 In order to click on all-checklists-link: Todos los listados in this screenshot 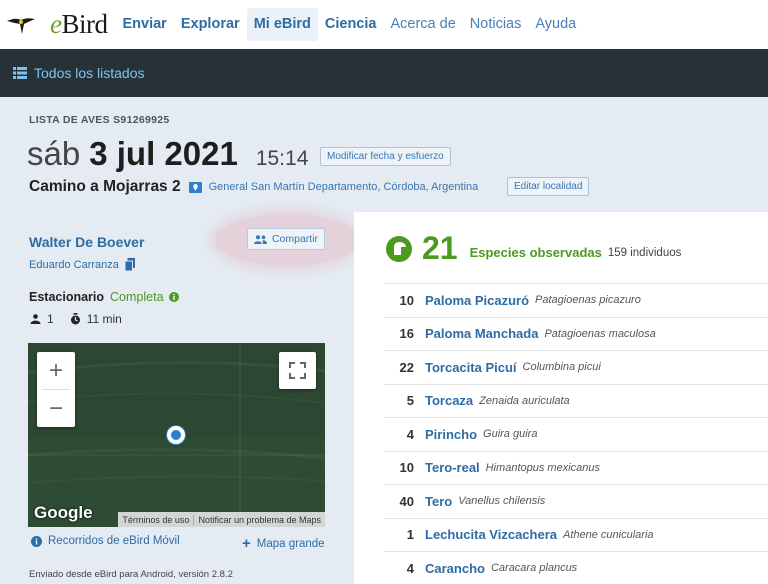, I will do `click(89, 73)`.